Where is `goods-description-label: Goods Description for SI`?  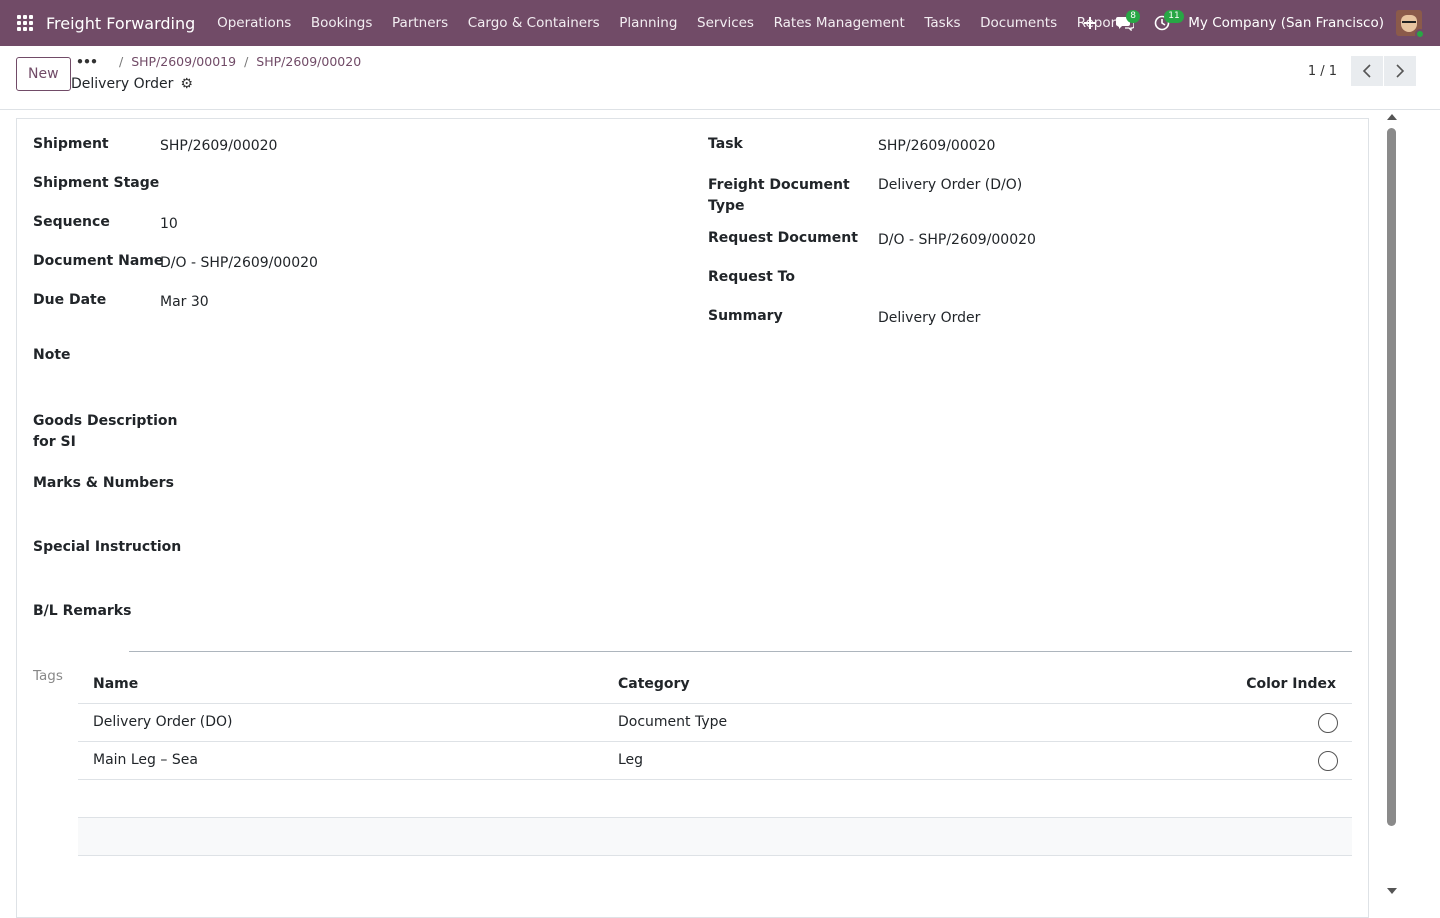
goods-description-label: Goods Description for SI is located at coordinates (105, 431).